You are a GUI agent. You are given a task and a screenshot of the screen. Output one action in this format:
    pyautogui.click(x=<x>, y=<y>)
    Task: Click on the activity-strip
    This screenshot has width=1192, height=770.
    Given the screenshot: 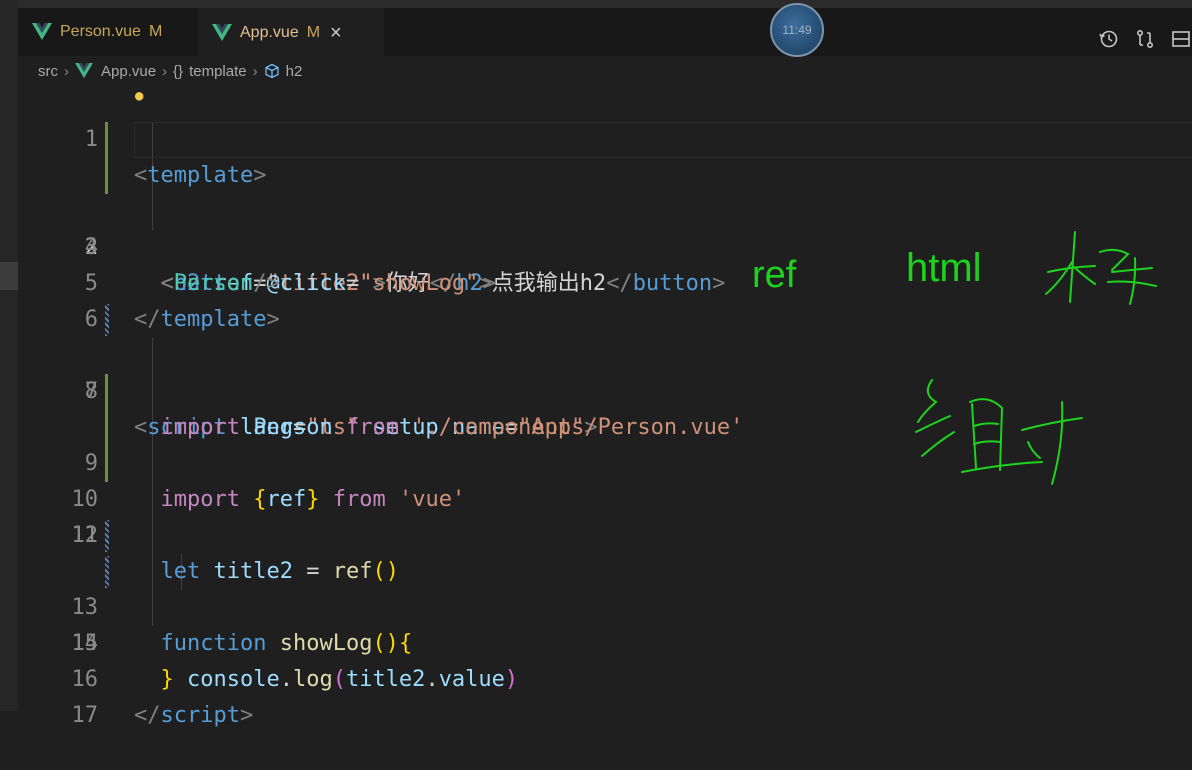 What is the action you would take?
    pyautogui.click(x=9, y=355)
    